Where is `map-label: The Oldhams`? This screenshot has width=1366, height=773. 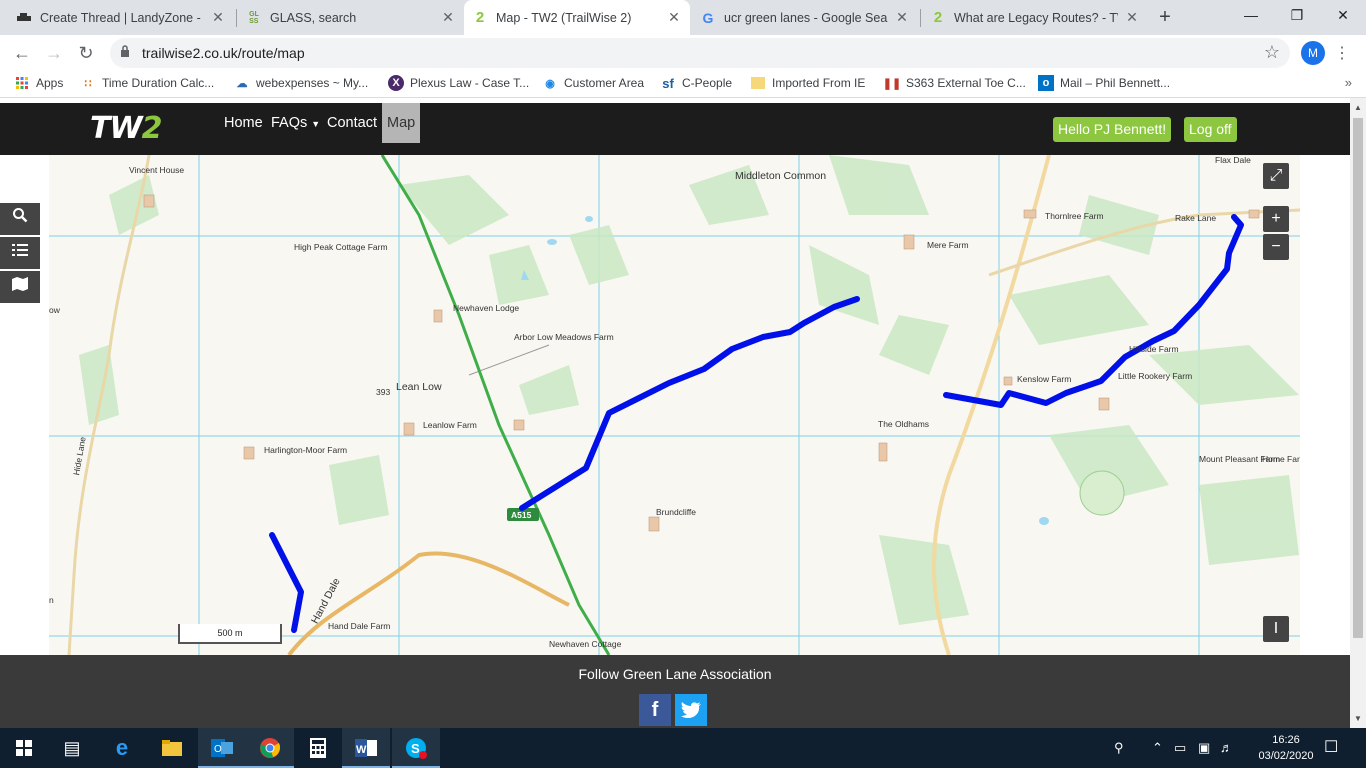 map-label: The Oldhams is located at coordinates (904, 424).